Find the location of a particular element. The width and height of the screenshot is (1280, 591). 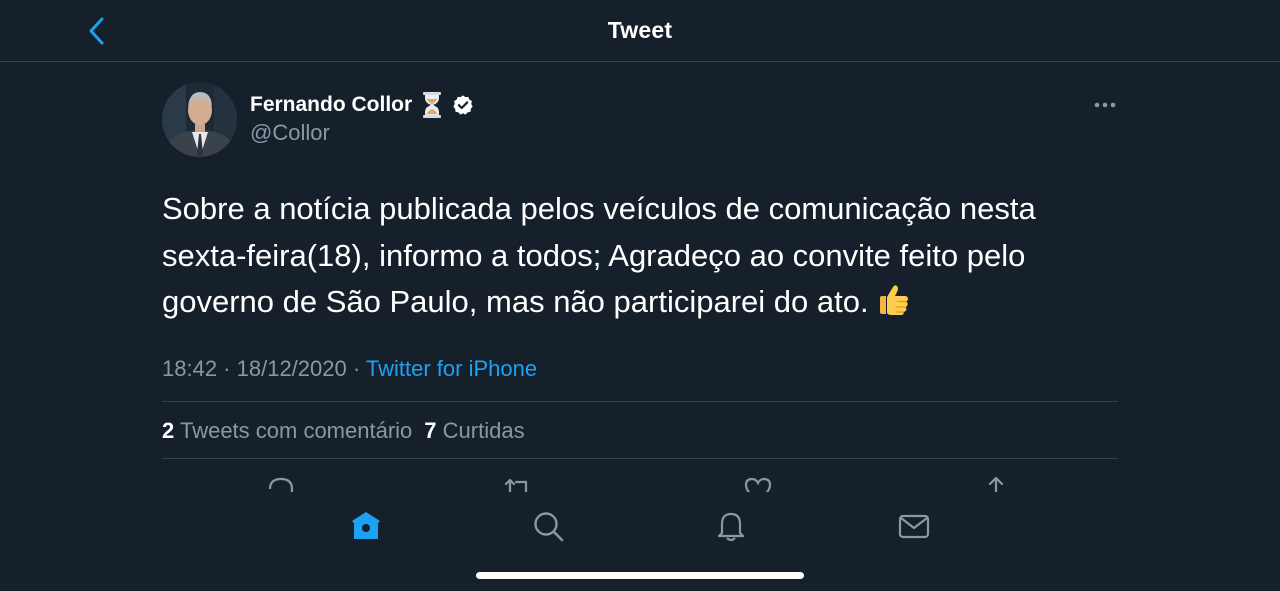

notifications-icon is located at coordinates (731, 527).